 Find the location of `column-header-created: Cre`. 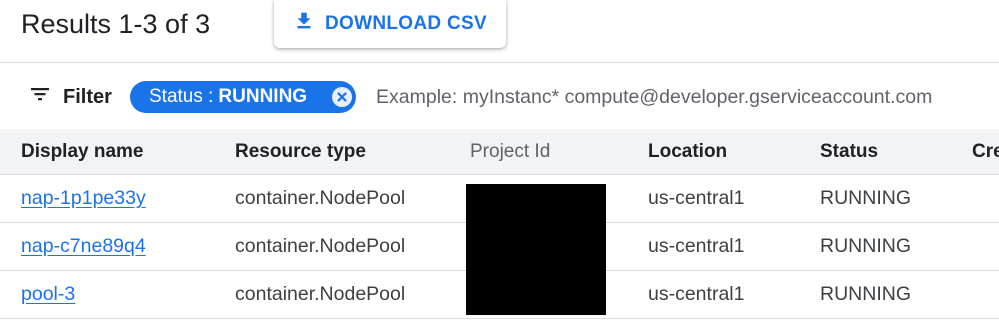

column-header-created: Cre is located at coordinates (985, 152).